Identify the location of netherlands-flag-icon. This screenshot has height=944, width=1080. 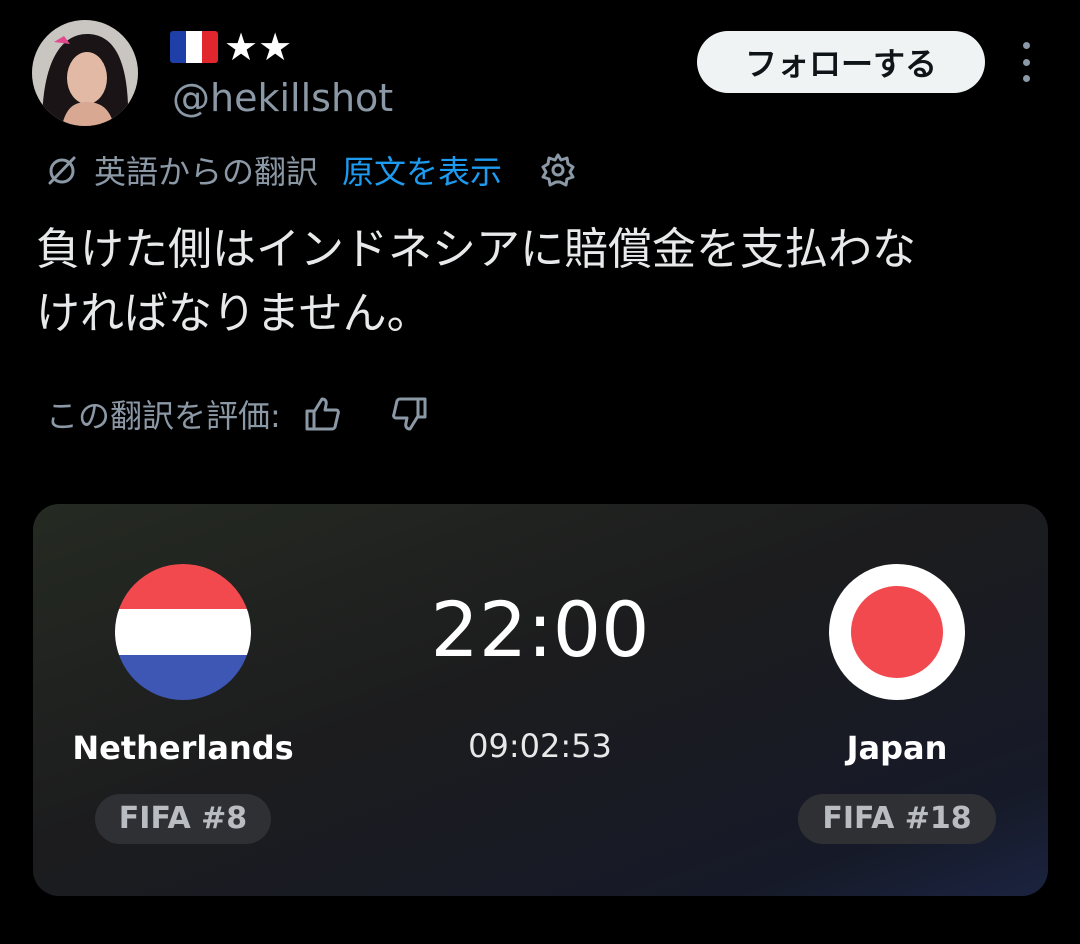
(183, 632).